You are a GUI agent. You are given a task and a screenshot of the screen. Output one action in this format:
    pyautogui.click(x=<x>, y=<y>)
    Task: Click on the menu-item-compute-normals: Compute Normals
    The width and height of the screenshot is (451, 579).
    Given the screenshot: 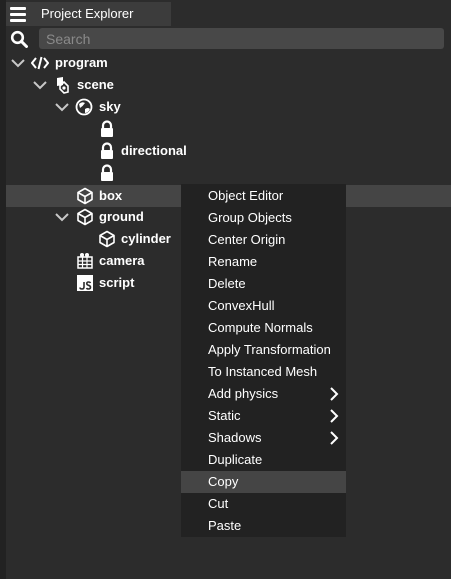 What is the action you would take?
    pyautogui.click(x=263, y=328)
    